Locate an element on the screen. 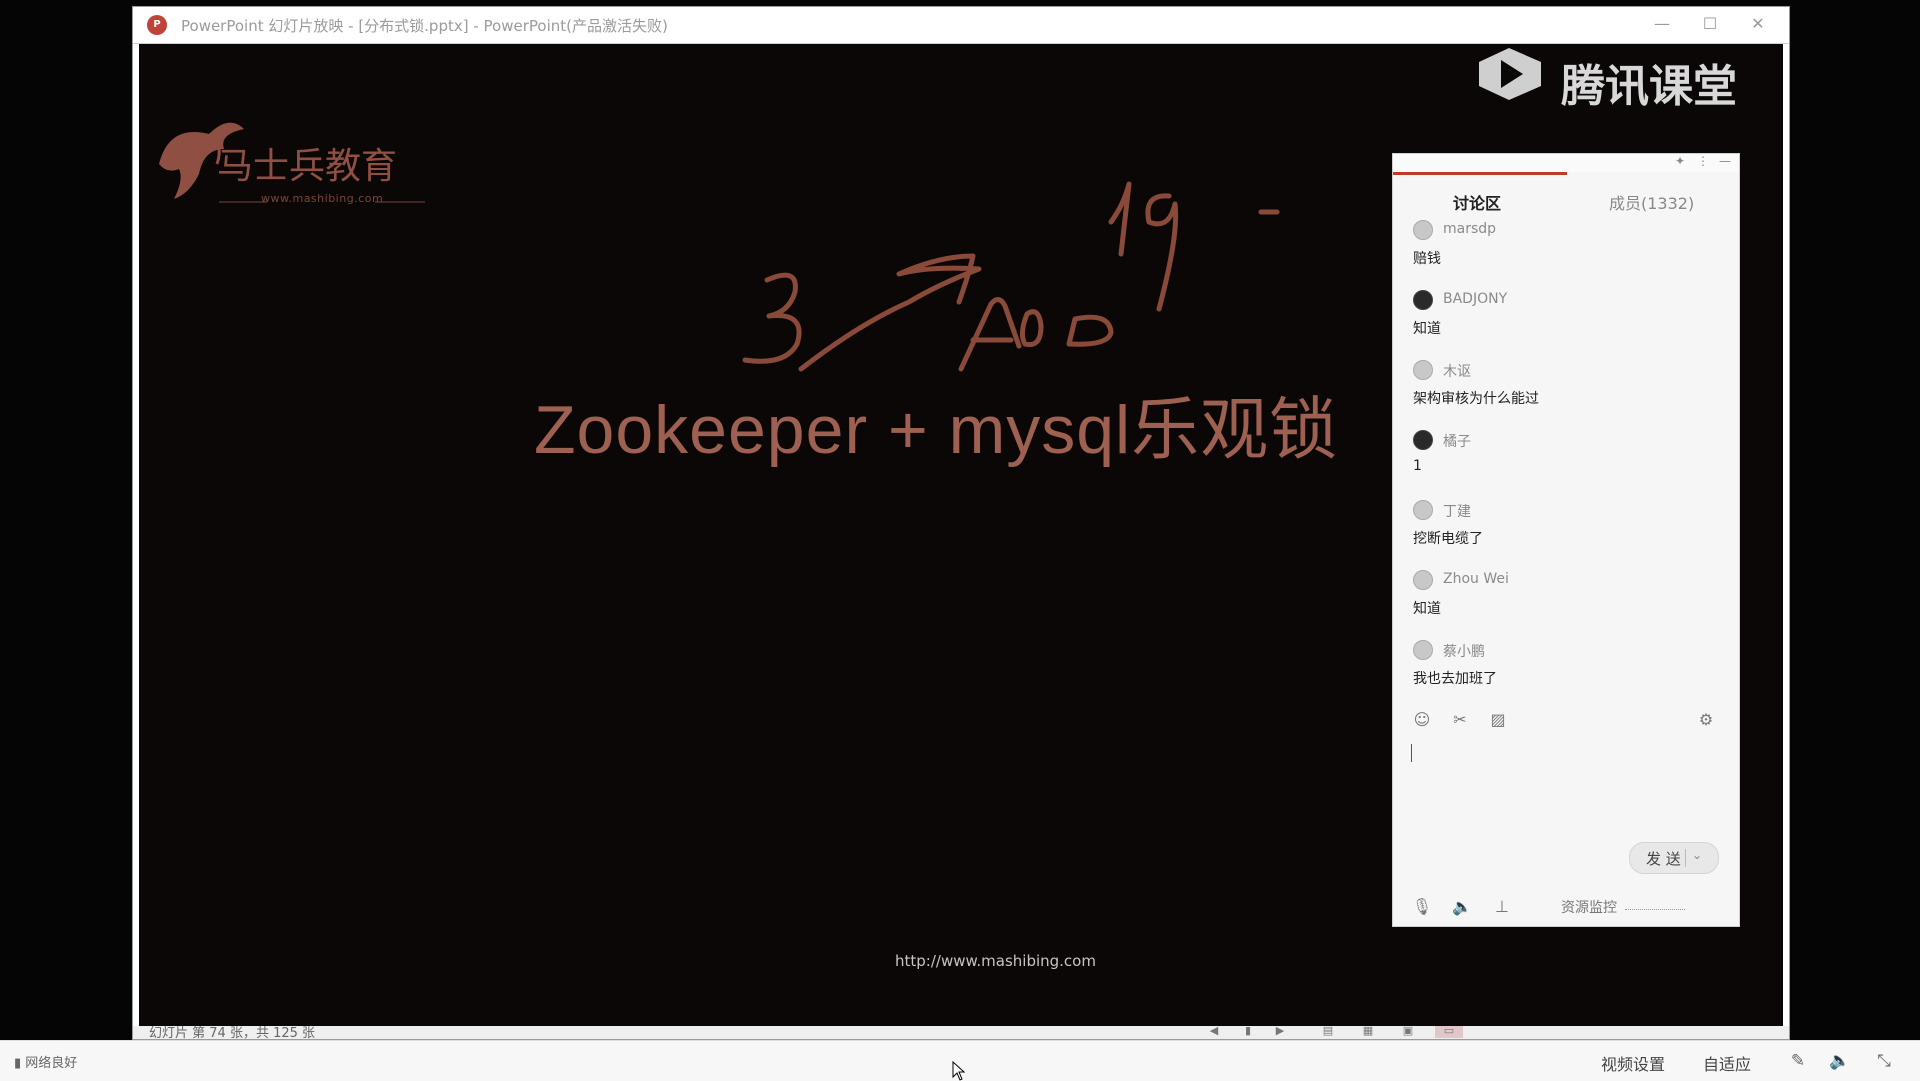  prev-icon: ◀ is located at coordinates (1214, 1032).